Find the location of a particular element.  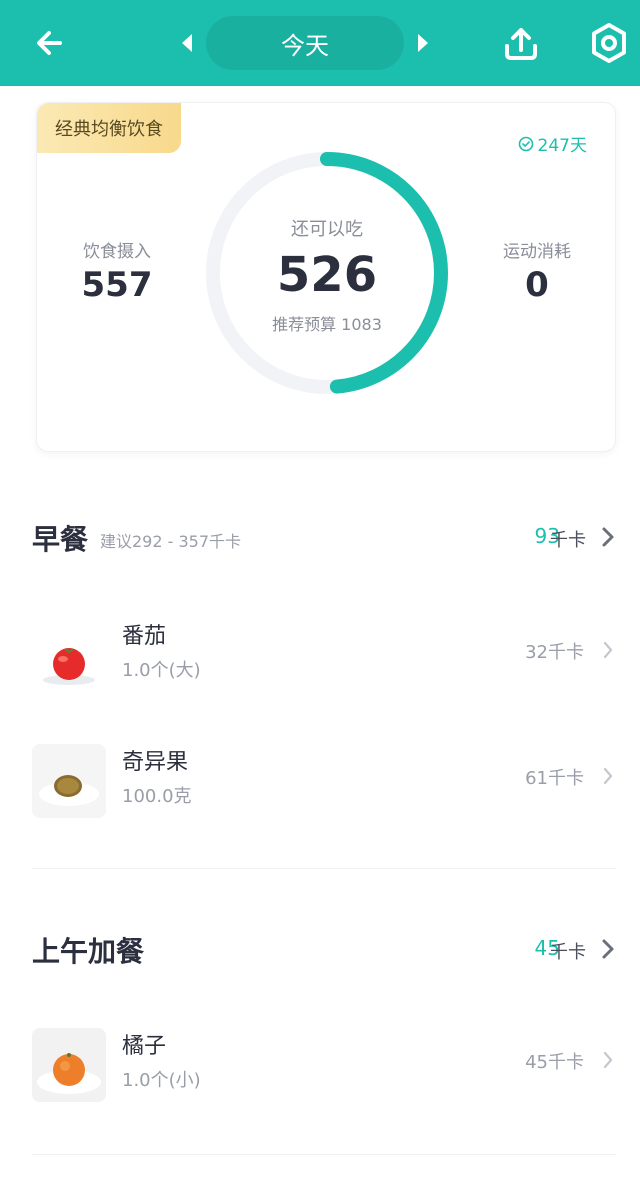

meal-title: 上午加餐 is located at coordinates (88, 951).